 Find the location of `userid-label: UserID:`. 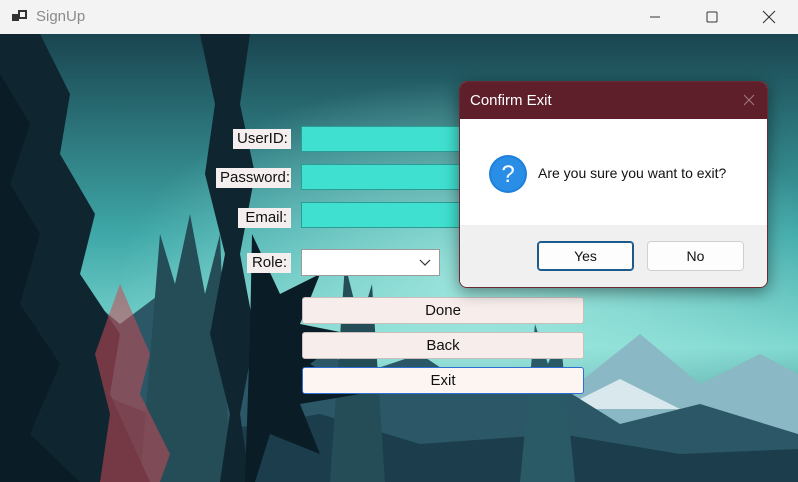

userid-label: UserID: is located at coordinates (262, 139).